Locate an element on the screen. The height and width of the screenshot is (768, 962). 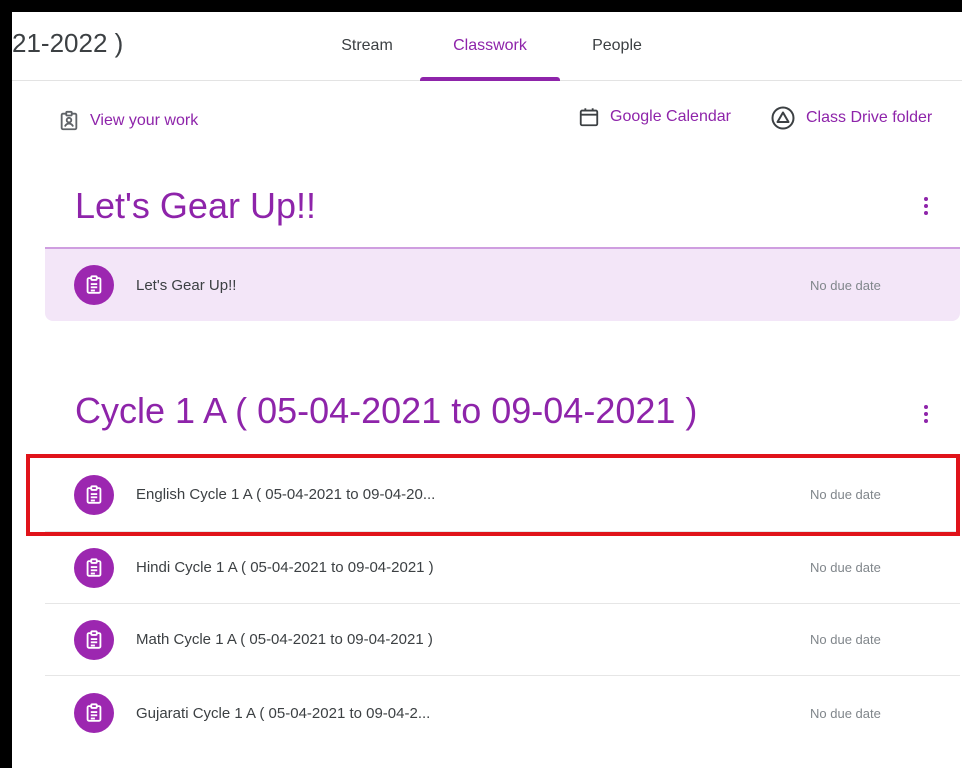
class-title: 21-2022 ) is located at coordinates (68, 43).